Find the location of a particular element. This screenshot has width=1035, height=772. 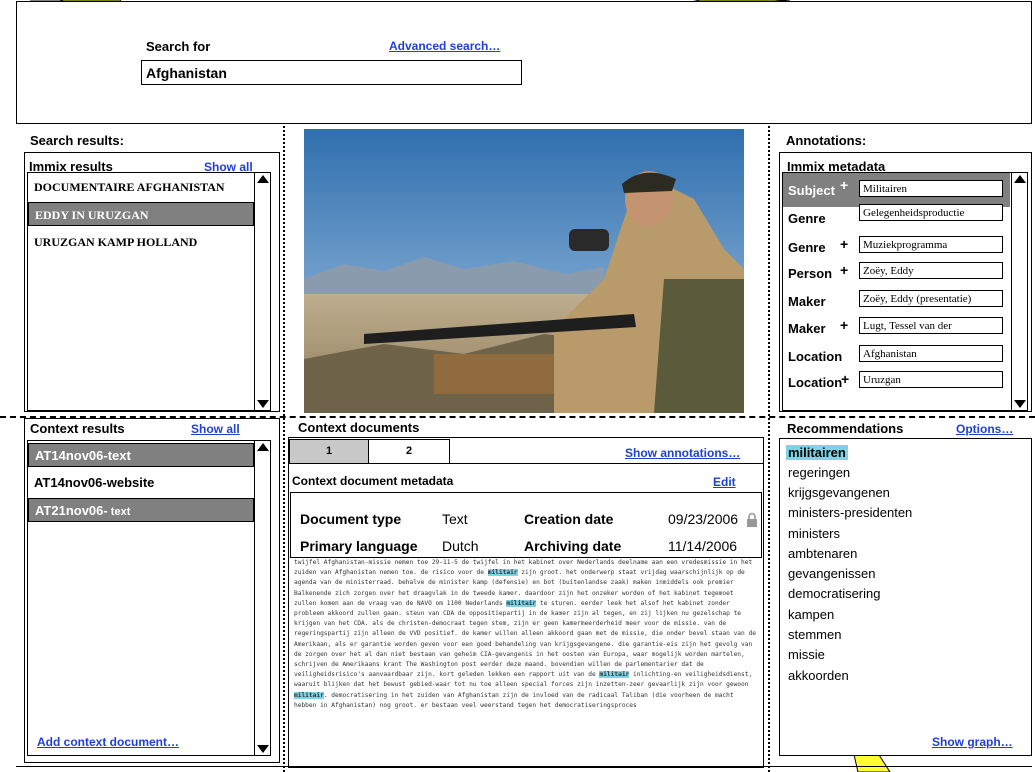

recommendation-item: regeringen is located at coordinates (819, 472).